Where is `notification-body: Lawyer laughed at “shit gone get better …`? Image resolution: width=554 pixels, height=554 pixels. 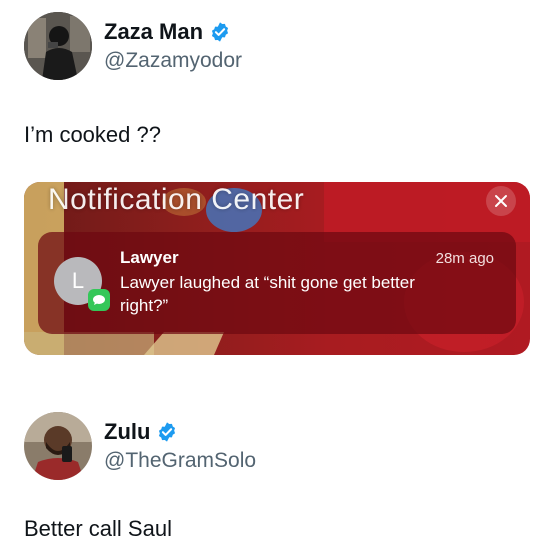 notification-body: Lawyer laughed at “shit gone get better … is located at coordinates (267, 294).